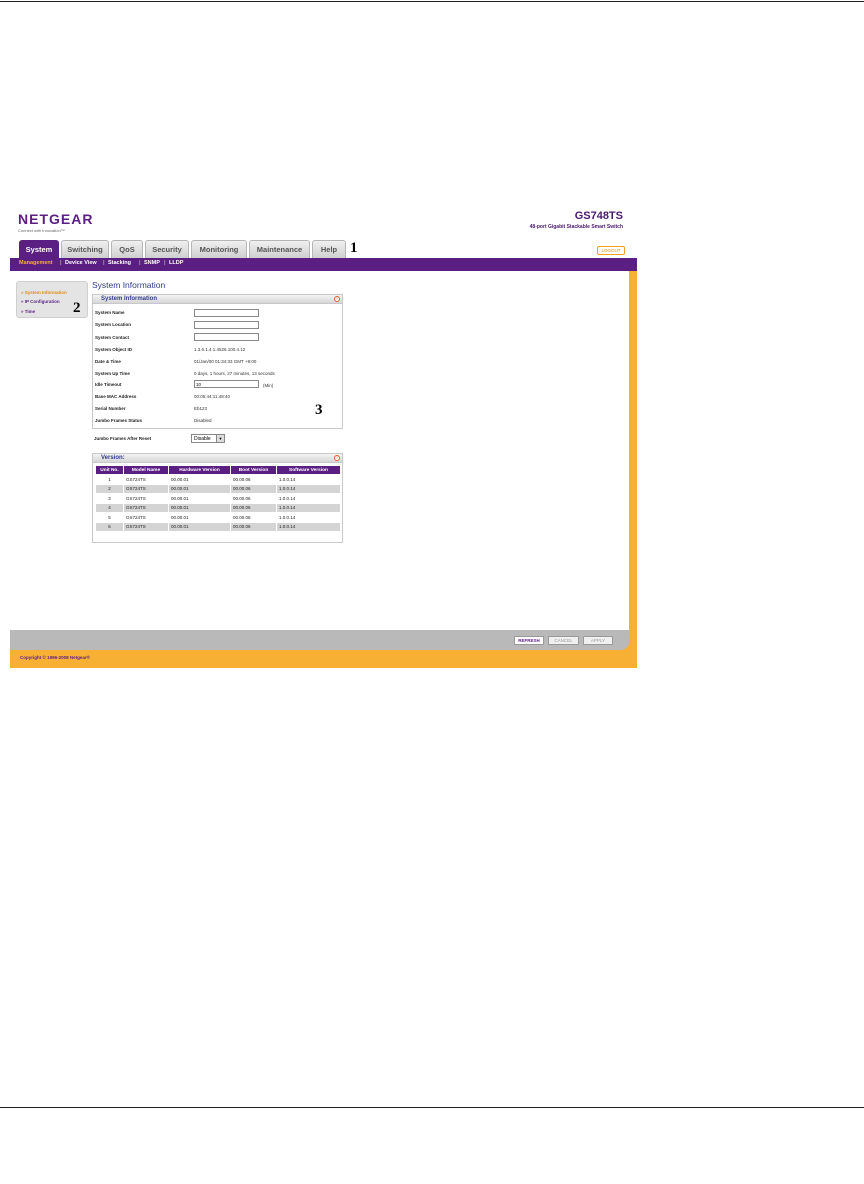 The height and width of the screenshot is (1184, 864). I want to click on tab-monitoring: Monitoring, so click(219, 249).